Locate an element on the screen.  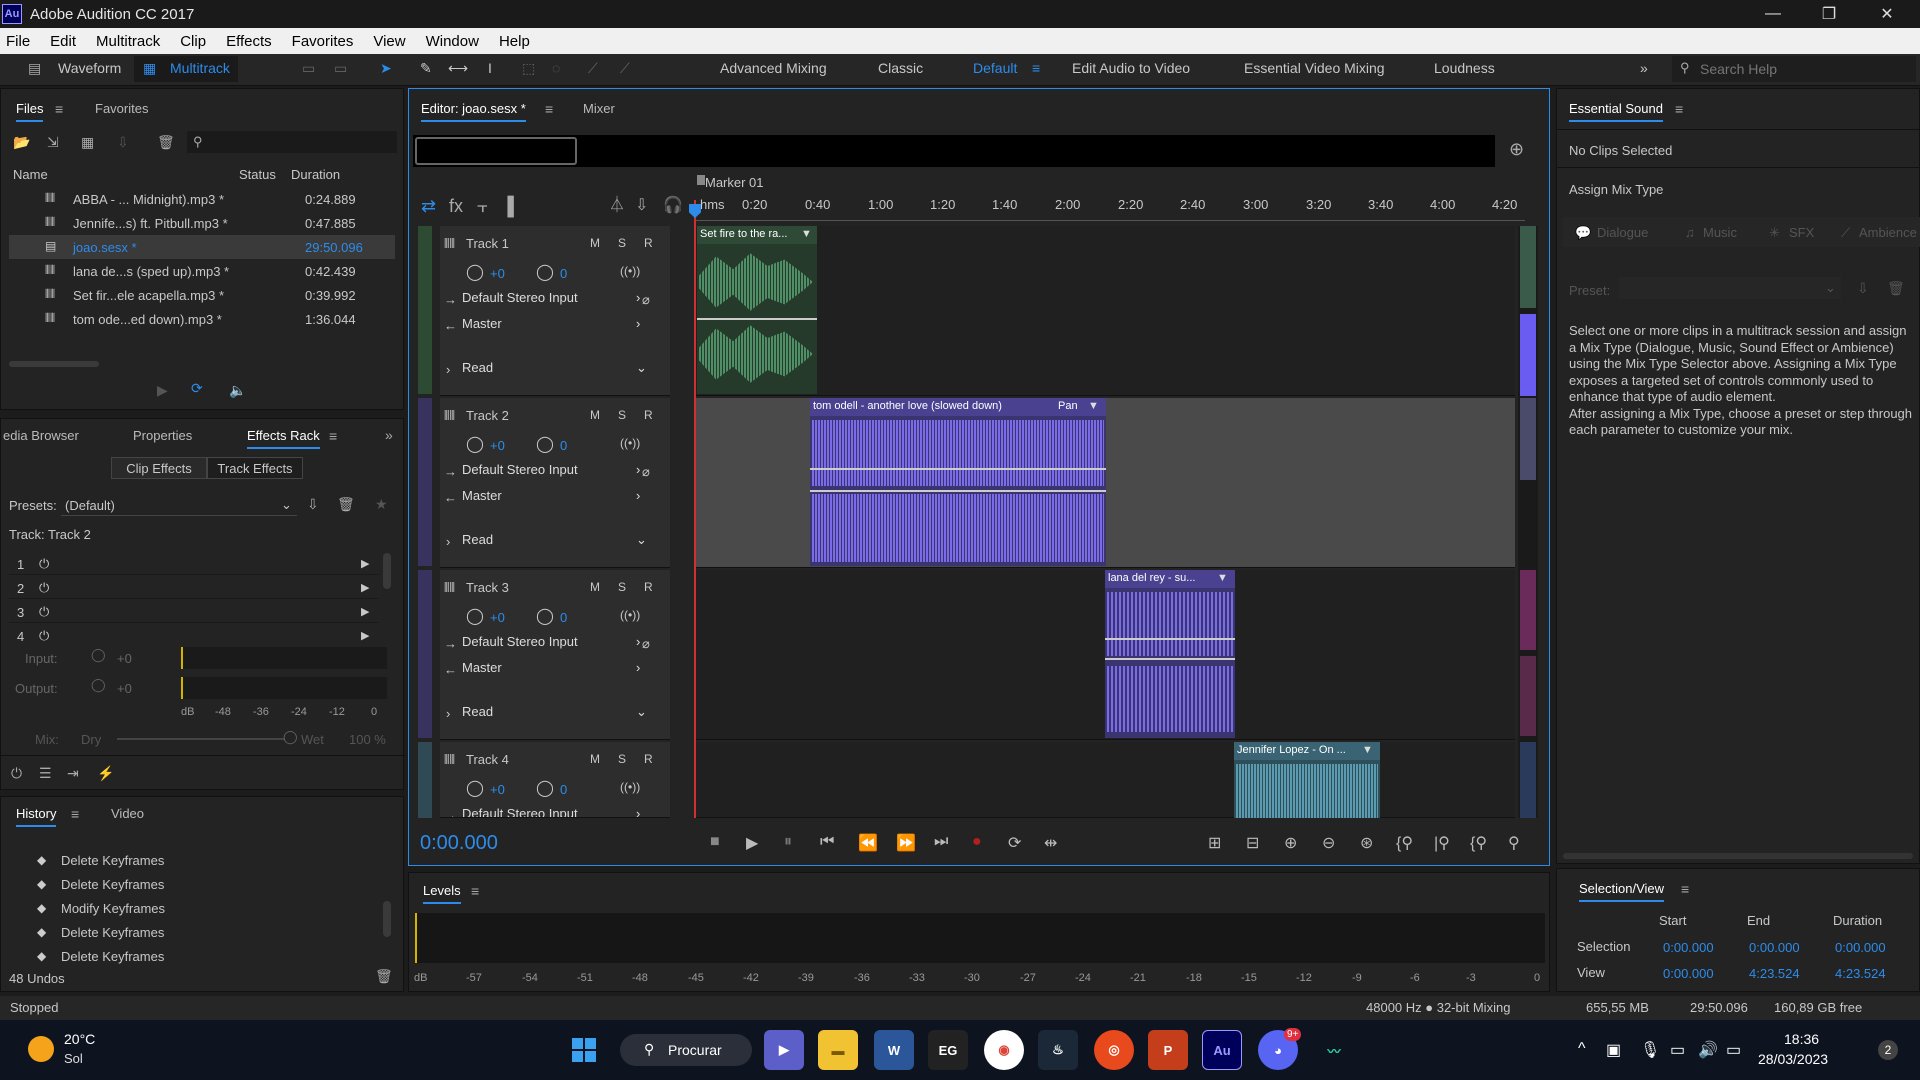
workspace-essential-video-mixing: Essential Video Mixing is located at coordinates (1314, 68).